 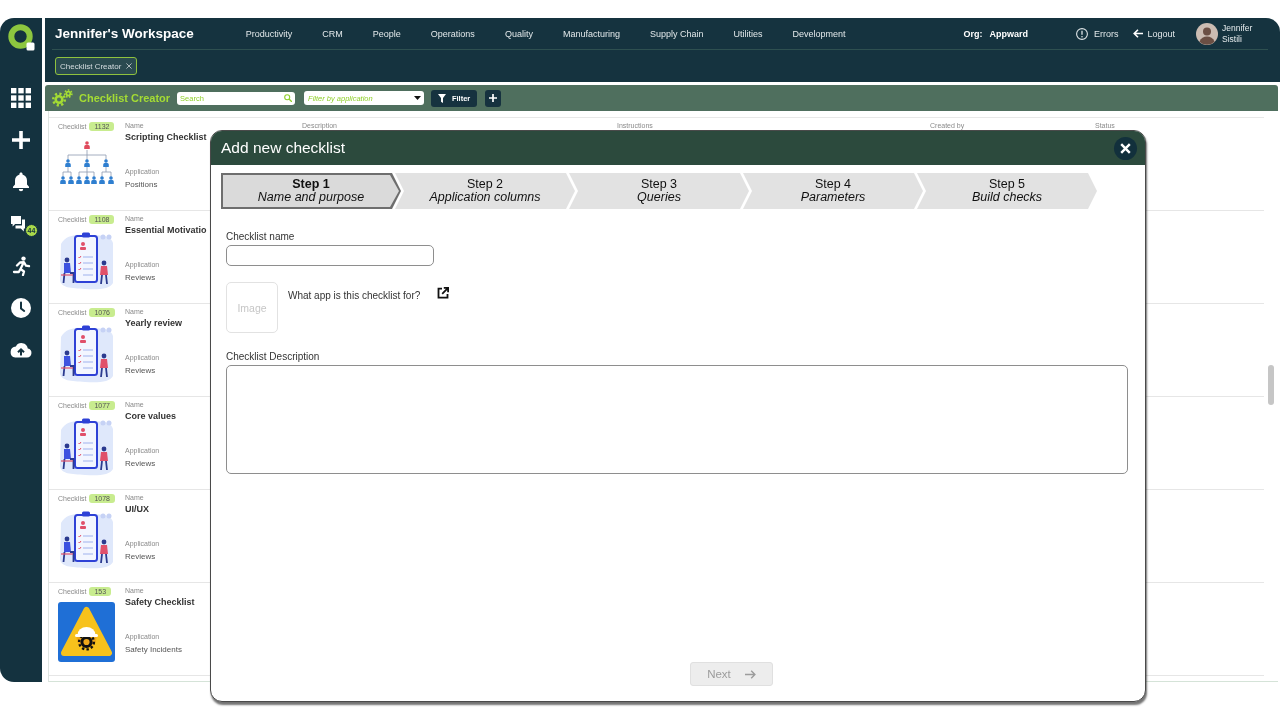 I want to click on gears-icon, so click(x=62, y=98).